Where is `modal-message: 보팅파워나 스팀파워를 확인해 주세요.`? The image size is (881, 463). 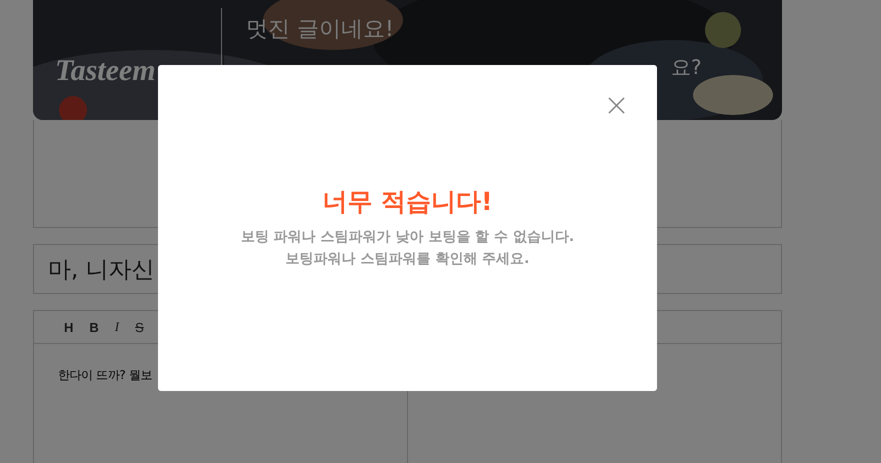
modal-message: 보팅파워나 스팀파워를 확인해 주세요. is located at coordinates (408, 259).